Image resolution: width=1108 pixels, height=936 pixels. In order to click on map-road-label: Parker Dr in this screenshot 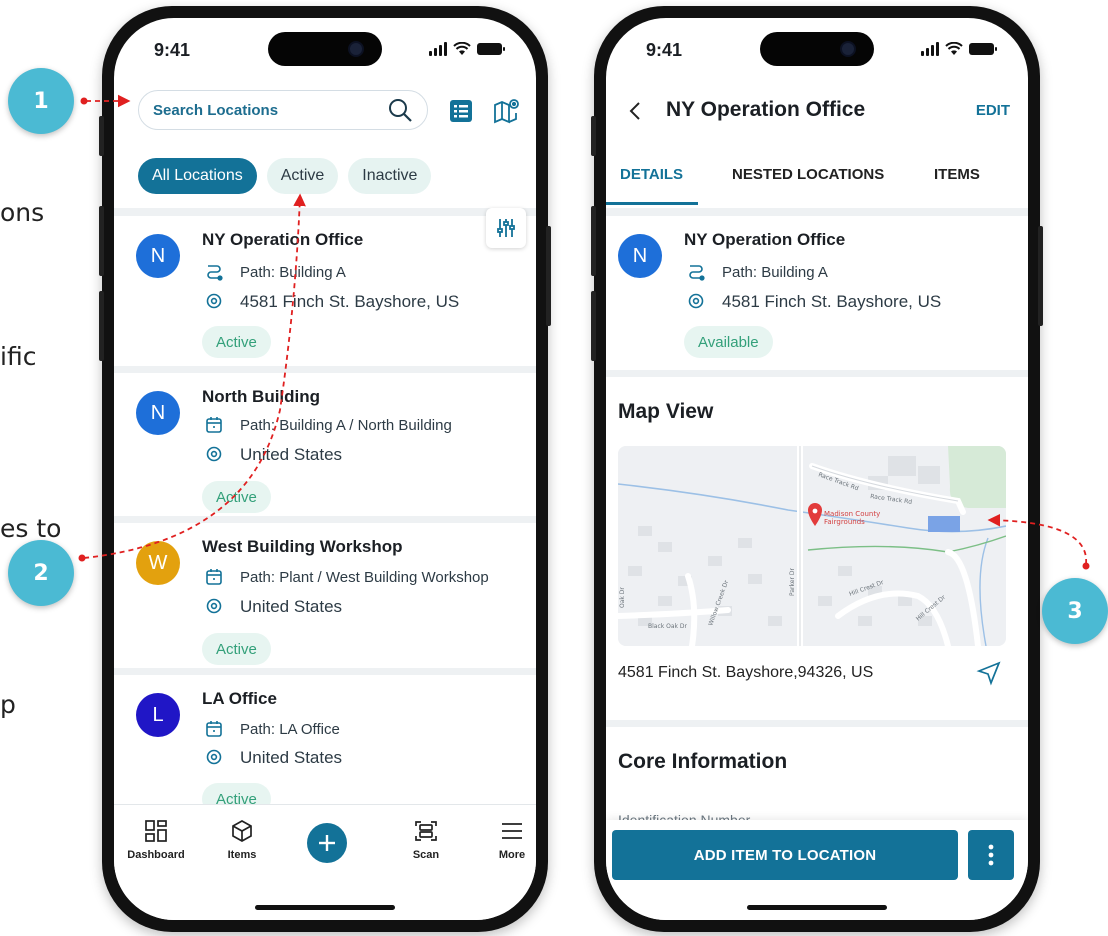, I will do `click(792, 582)`.